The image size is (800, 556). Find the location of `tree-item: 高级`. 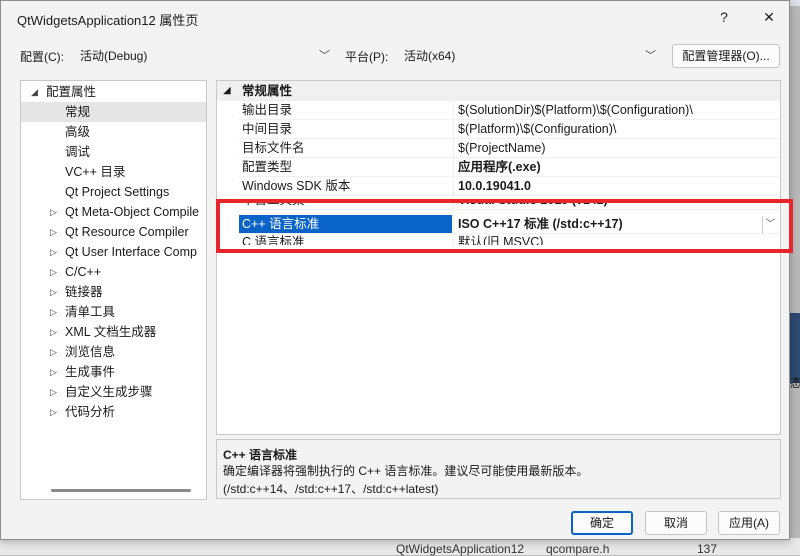

tree-item: 高级 is located at coordinates (113, 132).